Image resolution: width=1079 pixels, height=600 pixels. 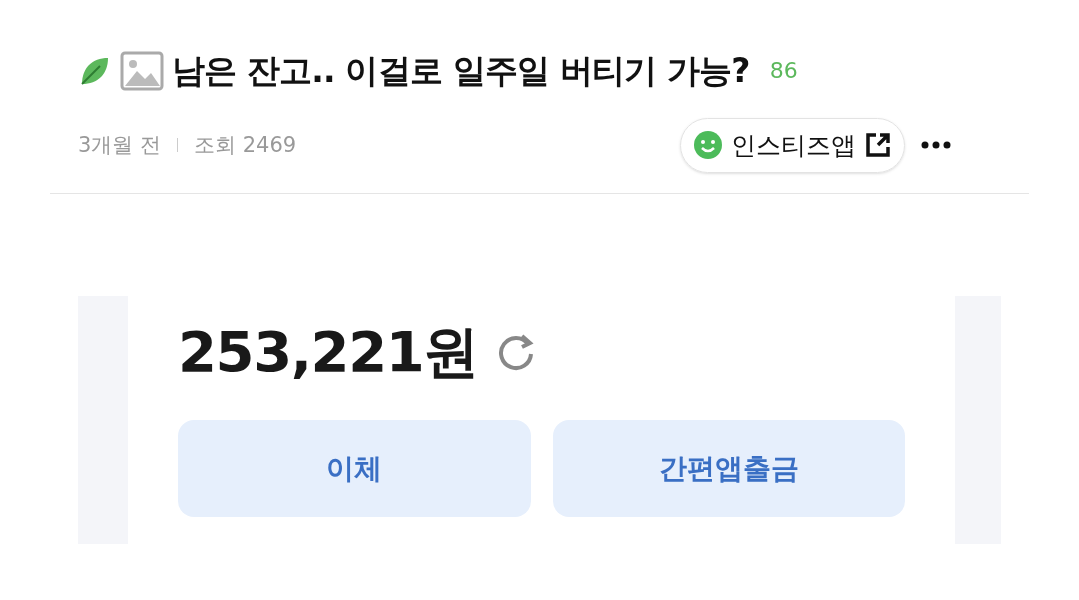 I want to click on image-icon, so click(x=142, y=70).